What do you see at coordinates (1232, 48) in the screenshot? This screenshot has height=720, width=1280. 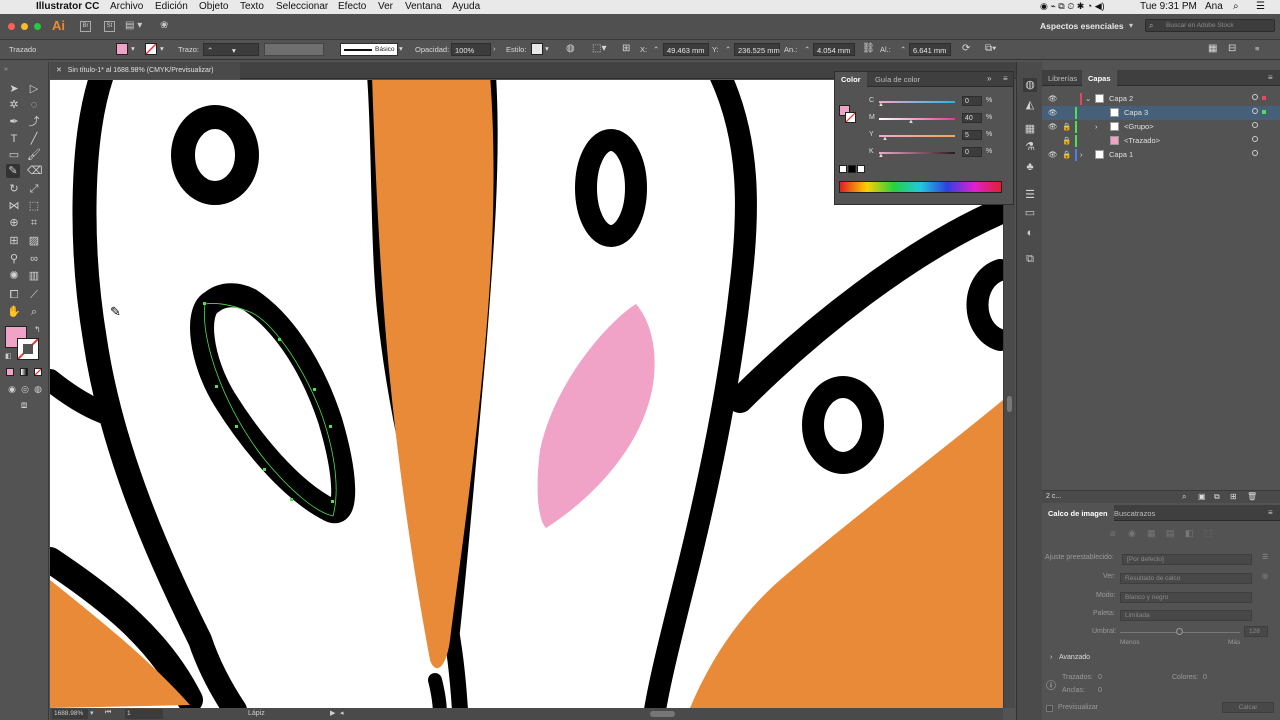 I see `panel-options-icon: ⊟` at bounding box center [1232, 48].